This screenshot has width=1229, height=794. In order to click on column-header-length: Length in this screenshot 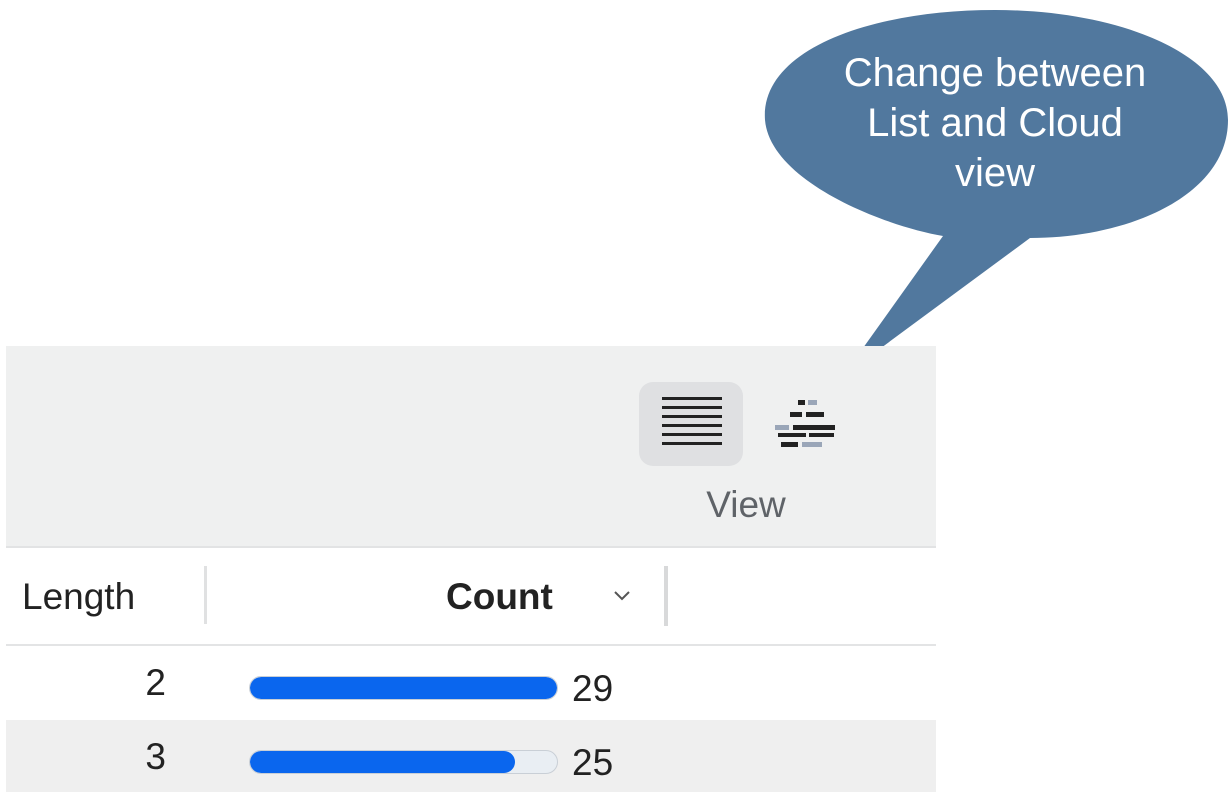, I will do `click(78, 597)`.